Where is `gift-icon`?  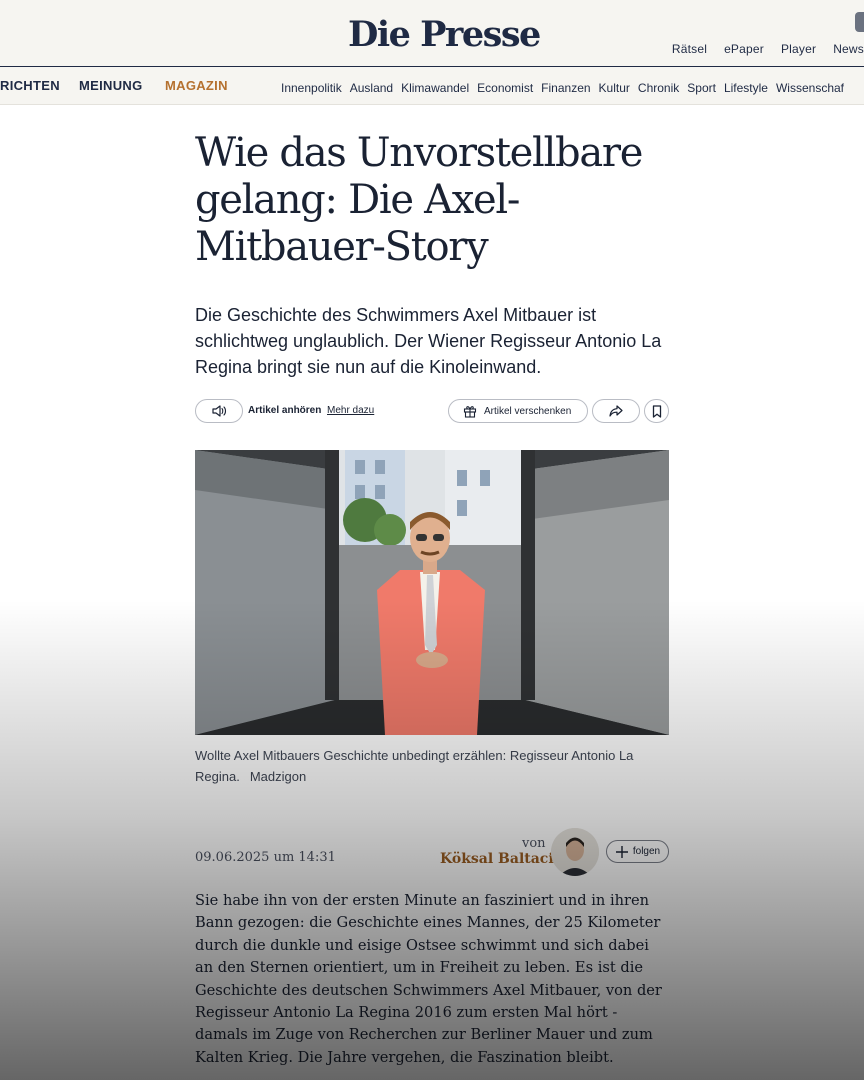 gift-icon is located at coordinates (470, 412).